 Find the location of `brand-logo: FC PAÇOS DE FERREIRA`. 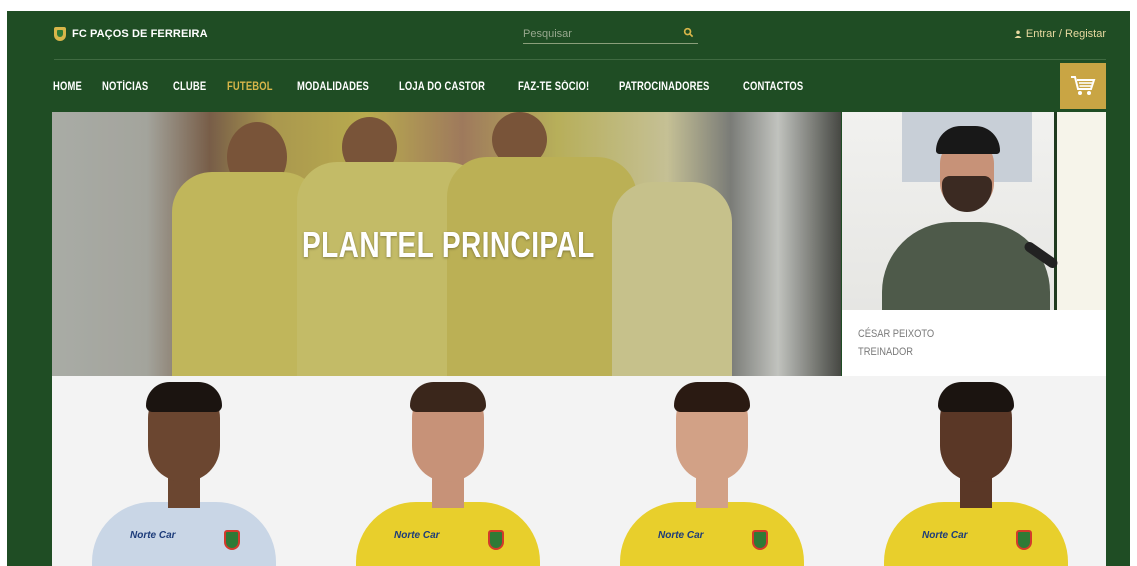

brand-logo: FC PAÇOS DE FERREIRA is located at coordinates (131, 34).